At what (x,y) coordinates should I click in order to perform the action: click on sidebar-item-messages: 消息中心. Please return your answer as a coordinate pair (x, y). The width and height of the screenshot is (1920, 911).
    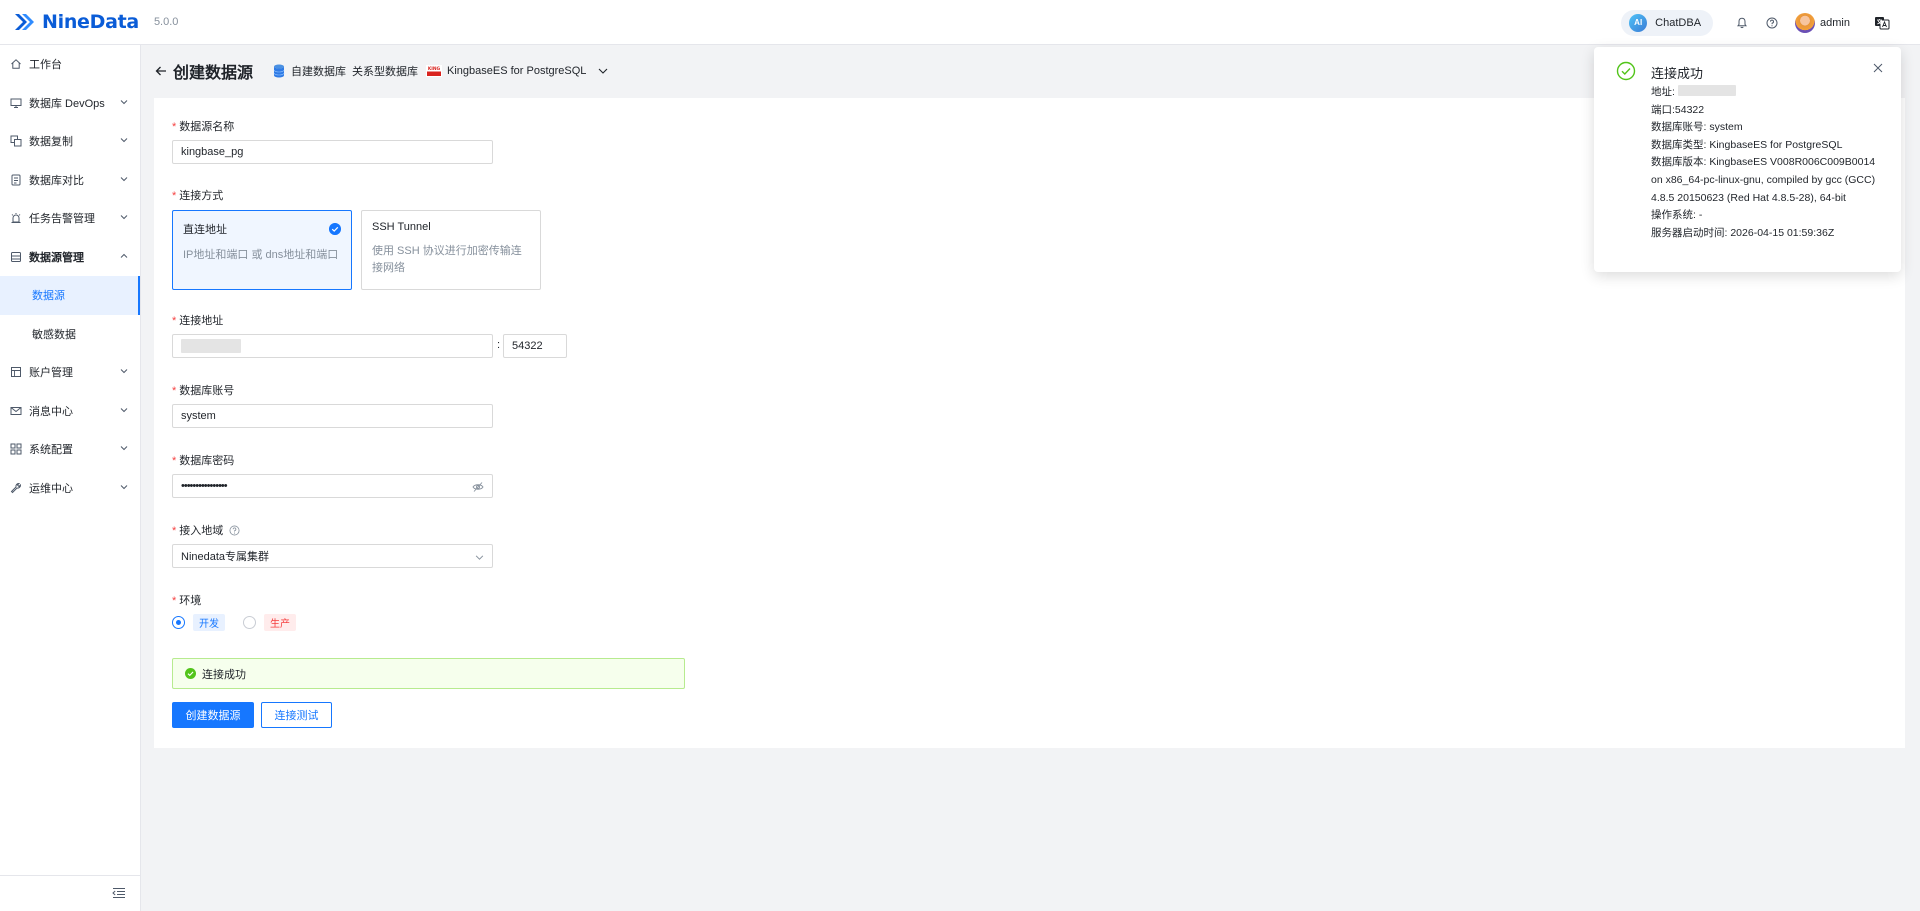
    Looking at the image, I should click on (70, 411).